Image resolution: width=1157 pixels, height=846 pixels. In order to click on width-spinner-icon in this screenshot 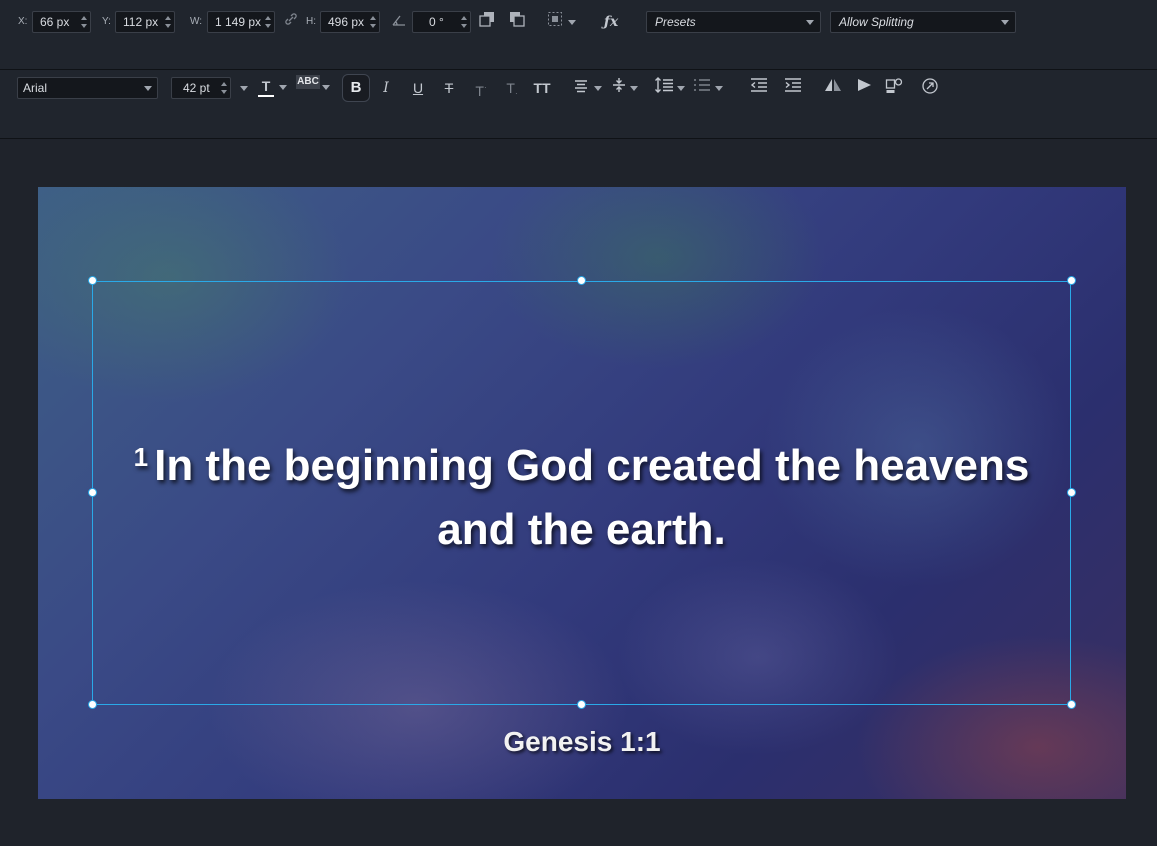, I will do `click(268, 22)`.